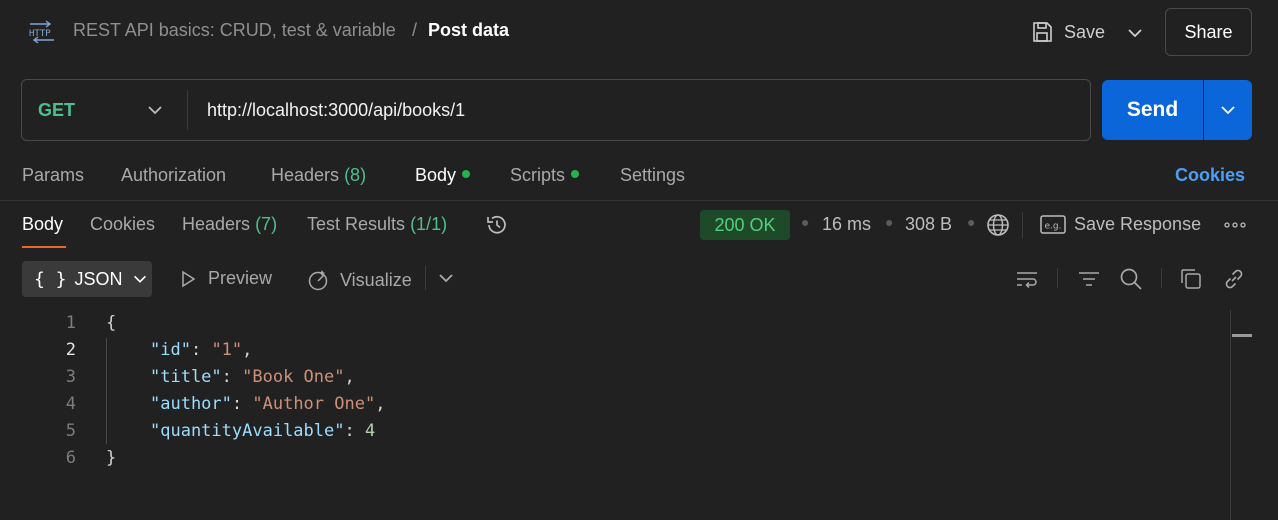 Image resolution: width=1278 pixels, height=520 pixels. I want to click on example-icon: e.g., so click(1053, 224).